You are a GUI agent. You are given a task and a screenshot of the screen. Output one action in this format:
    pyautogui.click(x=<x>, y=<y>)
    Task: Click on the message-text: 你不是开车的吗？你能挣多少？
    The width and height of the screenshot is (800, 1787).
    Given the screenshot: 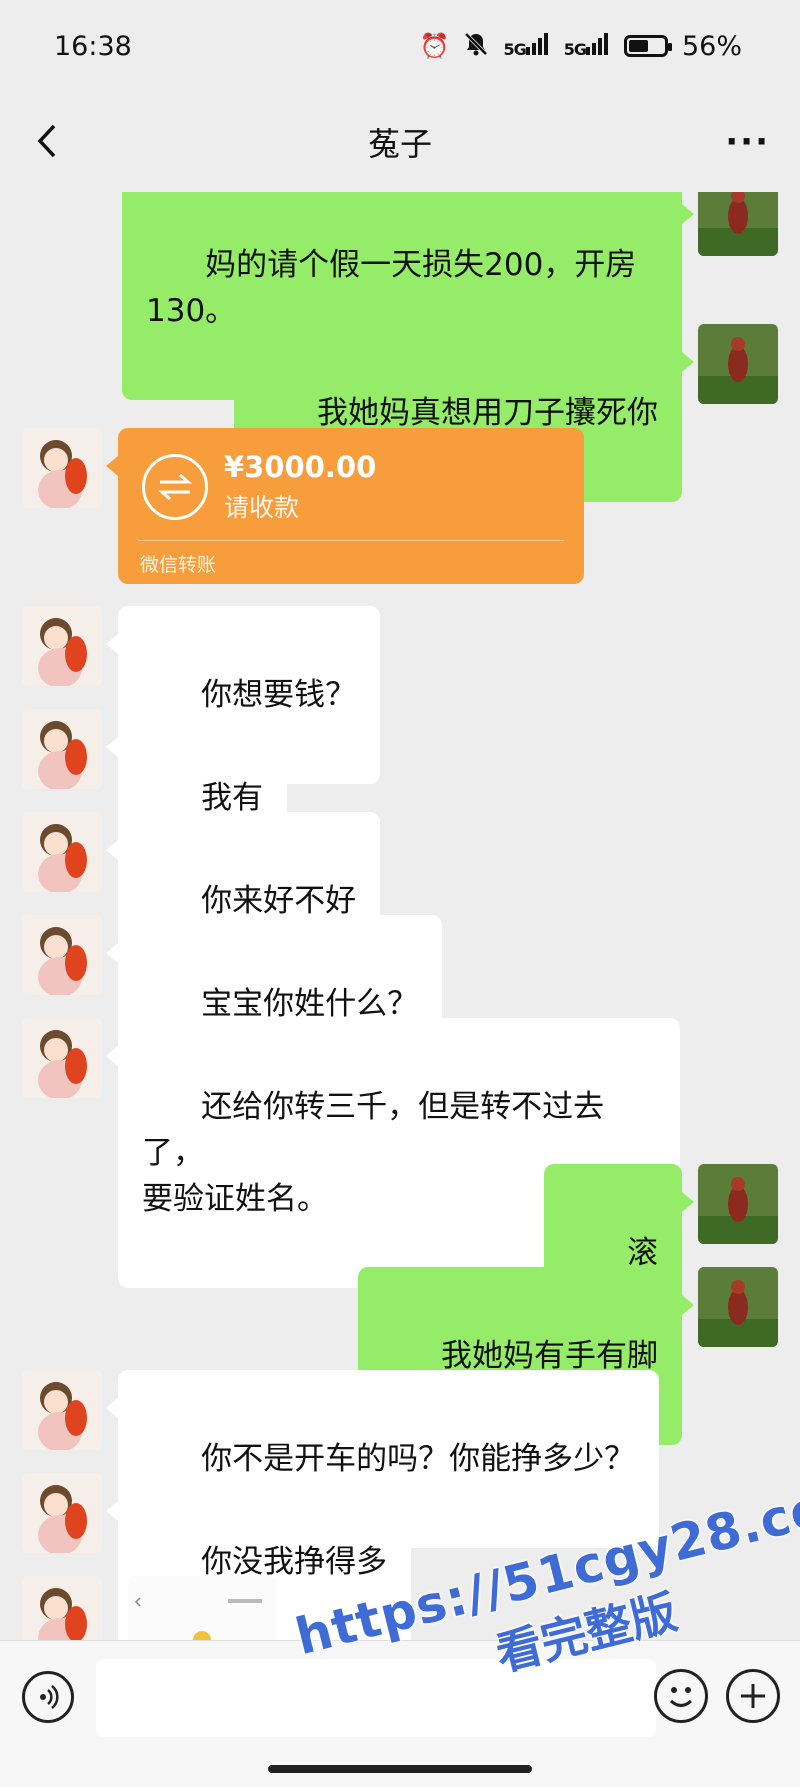 What is the action you would take?
    pyautogui.click(x=418, y=1459)
    